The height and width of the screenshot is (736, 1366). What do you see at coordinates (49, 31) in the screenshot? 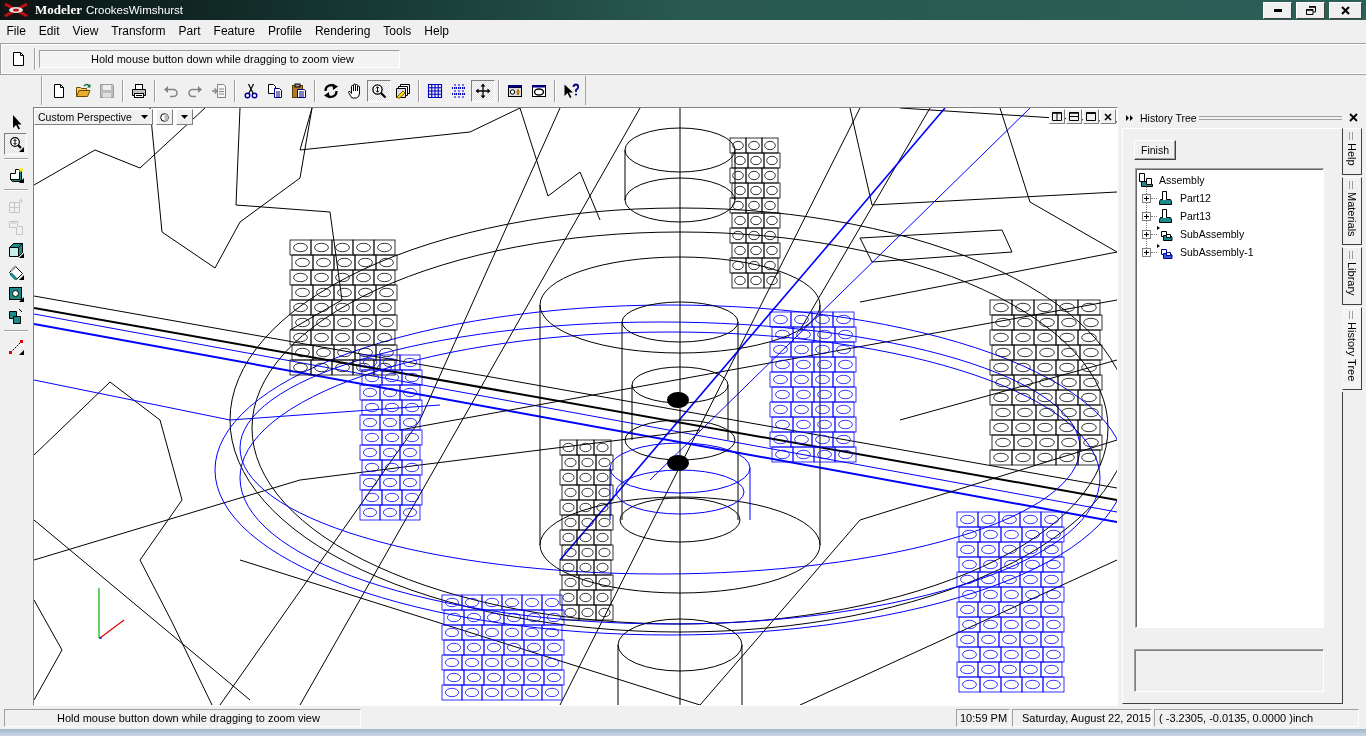
I see `menu-item: Edit` at bounding box center [49, 31].